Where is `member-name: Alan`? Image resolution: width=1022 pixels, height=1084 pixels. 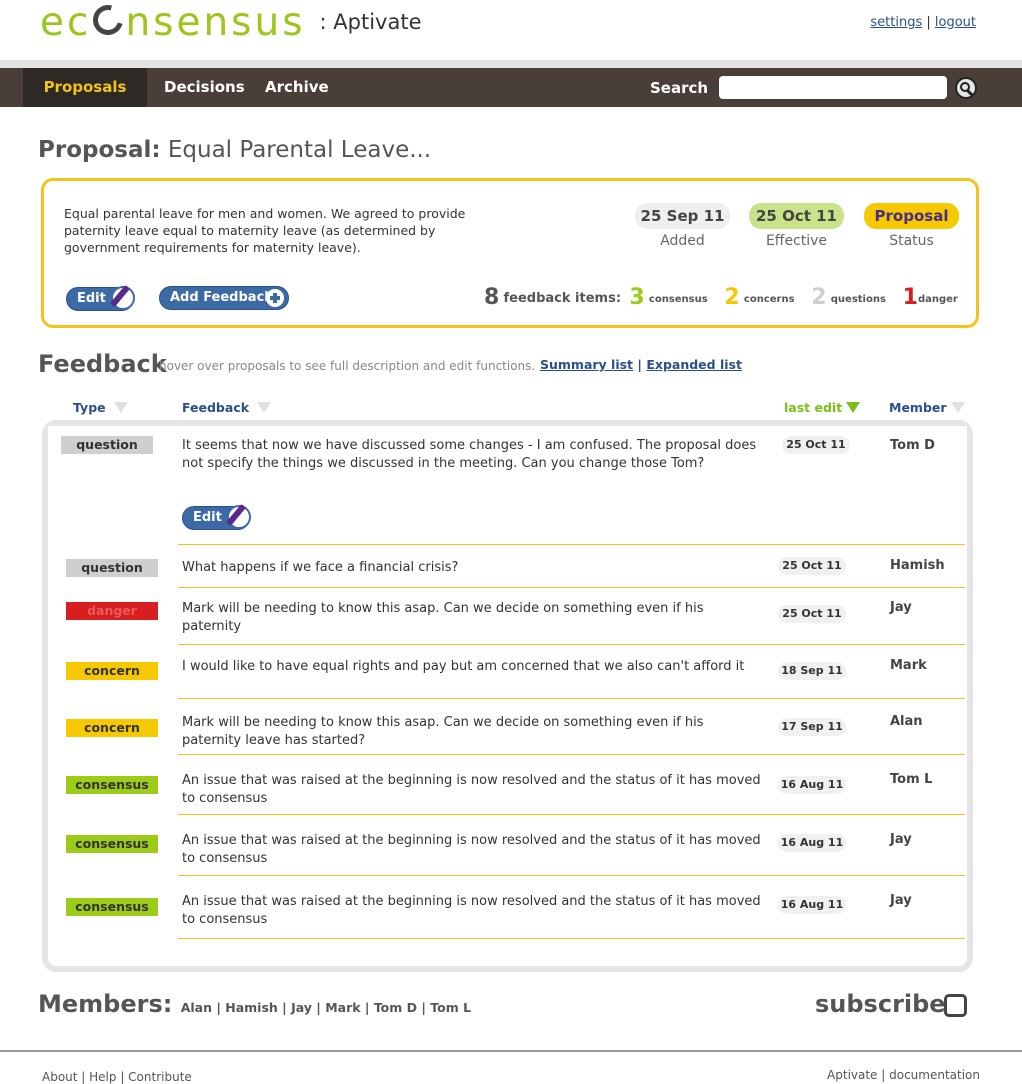
member-name: Alan is located at coordinates (906, 721).